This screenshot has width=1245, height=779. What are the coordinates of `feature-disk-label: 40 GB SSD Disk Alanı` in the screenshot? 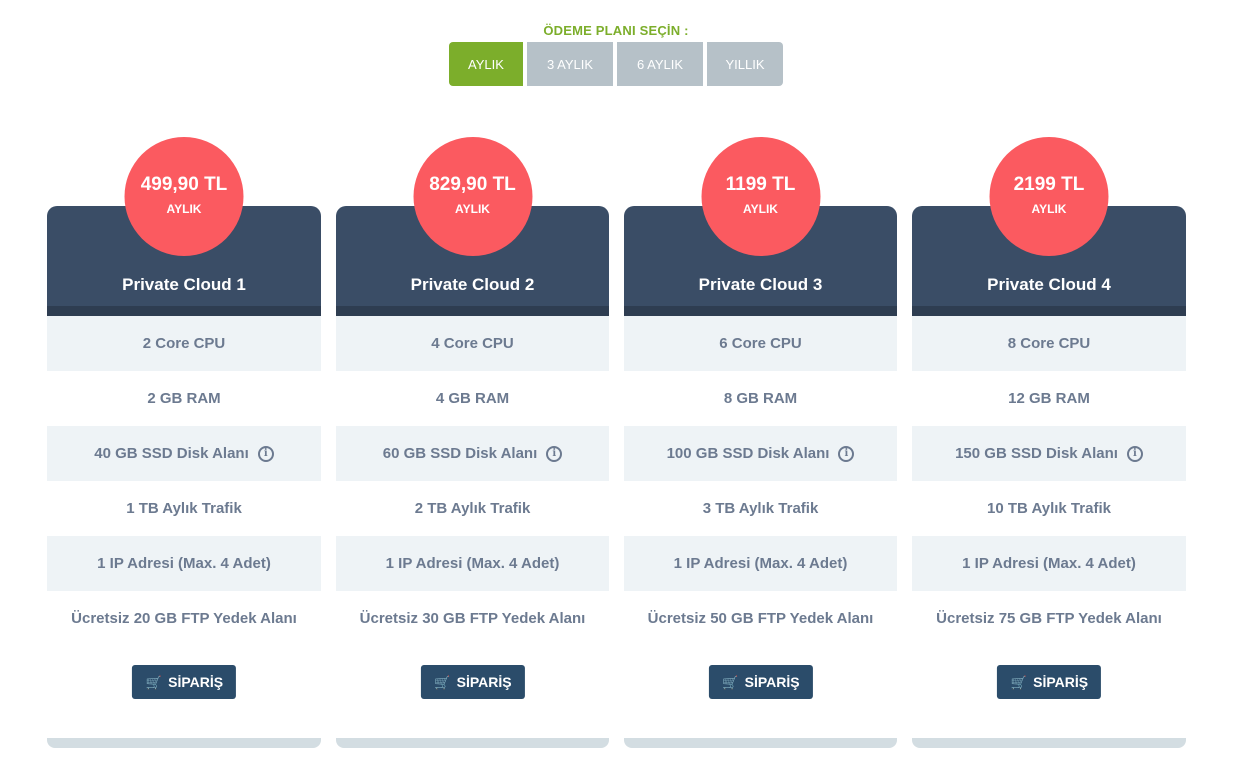 It's located at (171, 453).